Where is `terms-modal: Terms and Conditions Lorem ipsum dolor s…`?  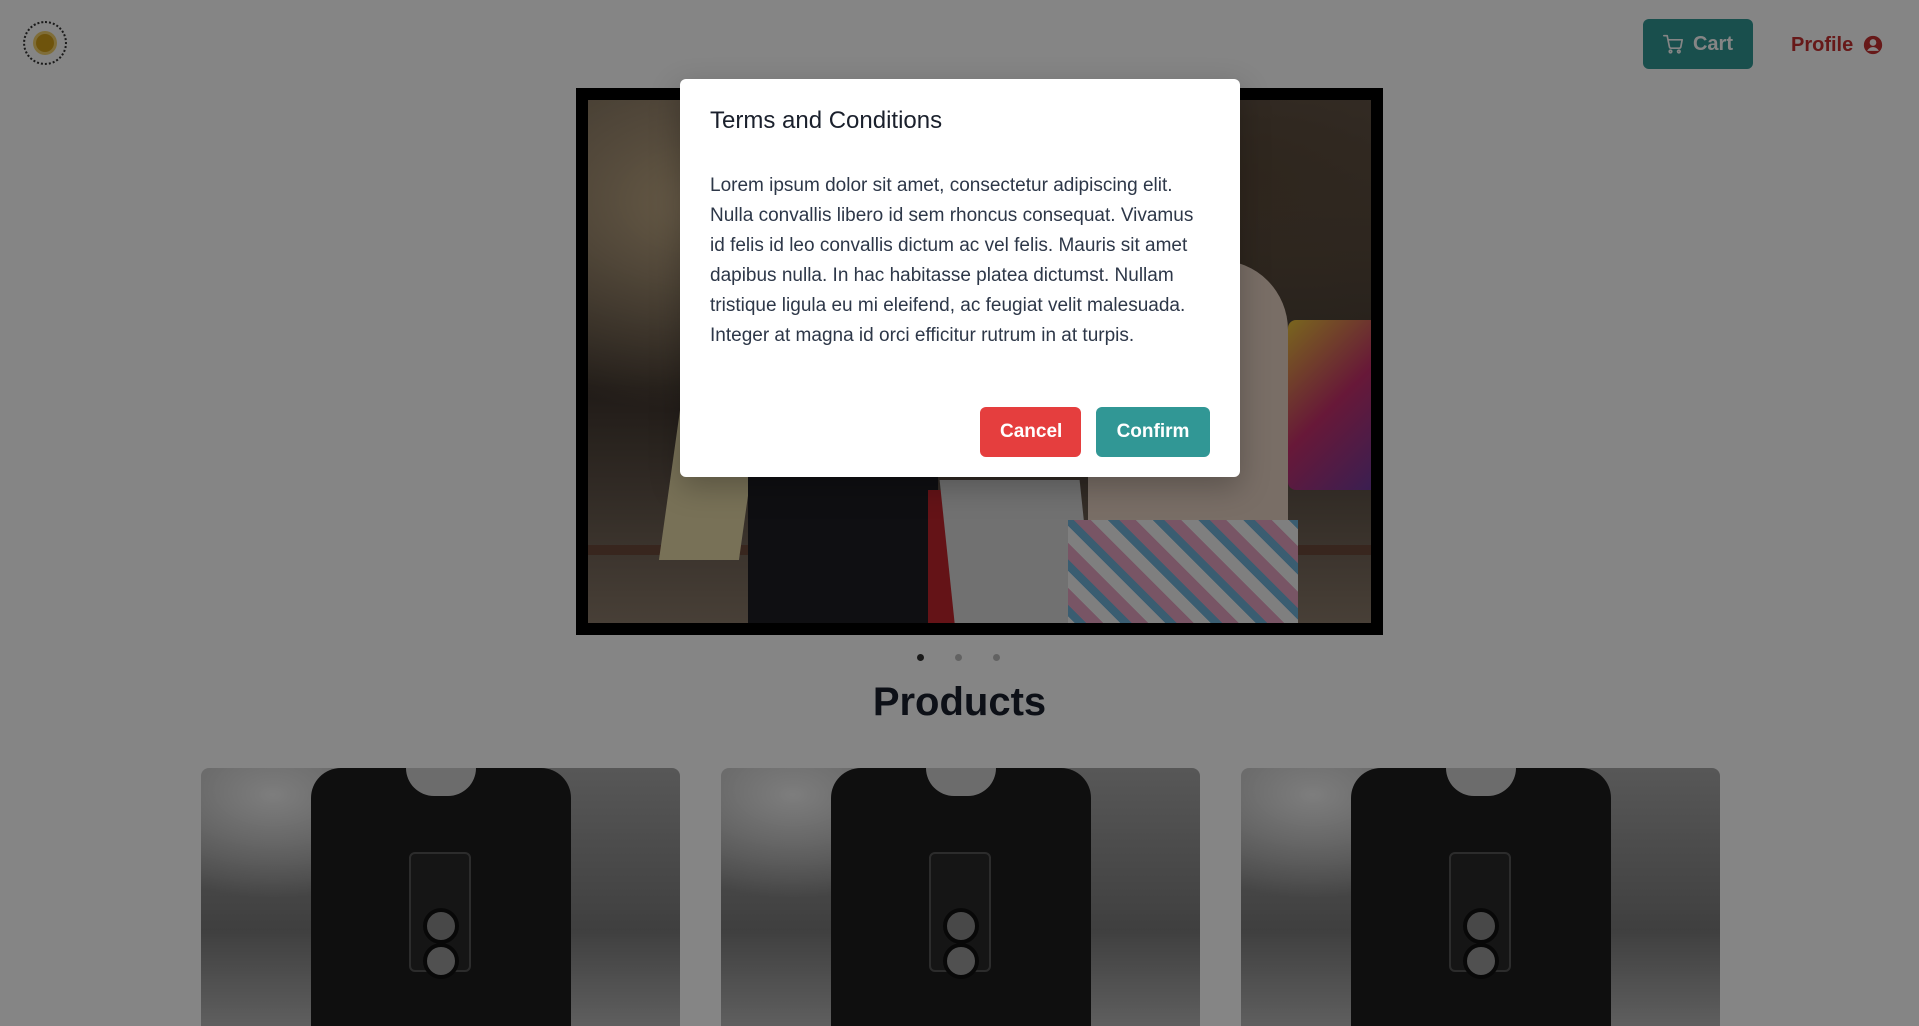 terms-modal: Terms and Conditions Lorem ipsum dolor s… is located at coordinates (960, 278).